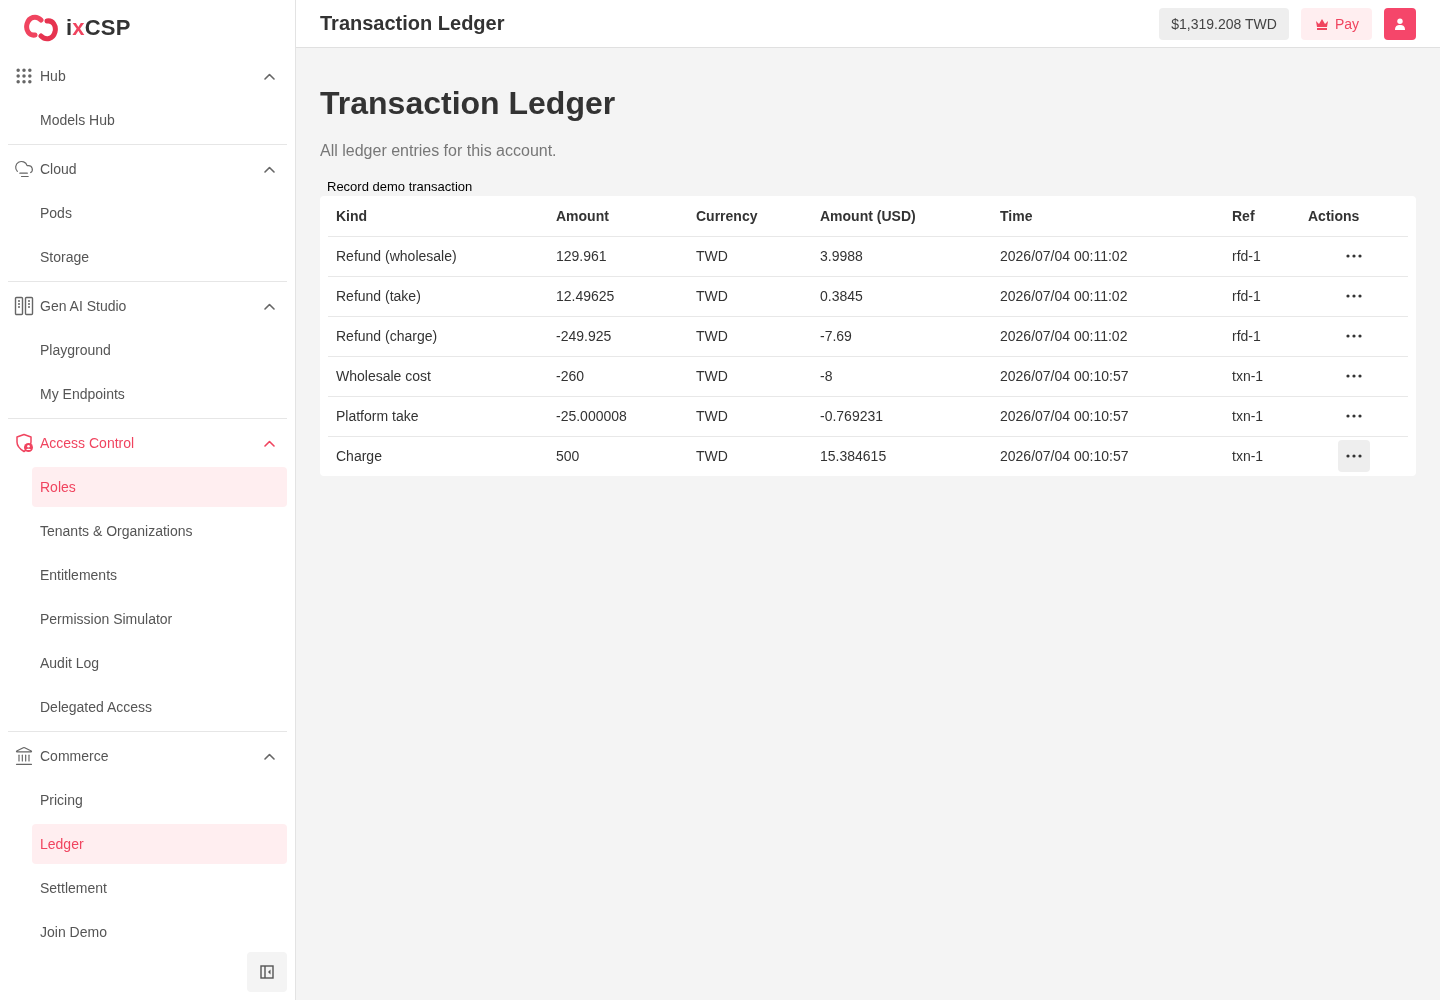 Image resolution: width=1440 pixels, height=1000 pixels. Describe the element at coordinates (618, 336) in the screenshot. I see `table-cell: -249.925` at that location.